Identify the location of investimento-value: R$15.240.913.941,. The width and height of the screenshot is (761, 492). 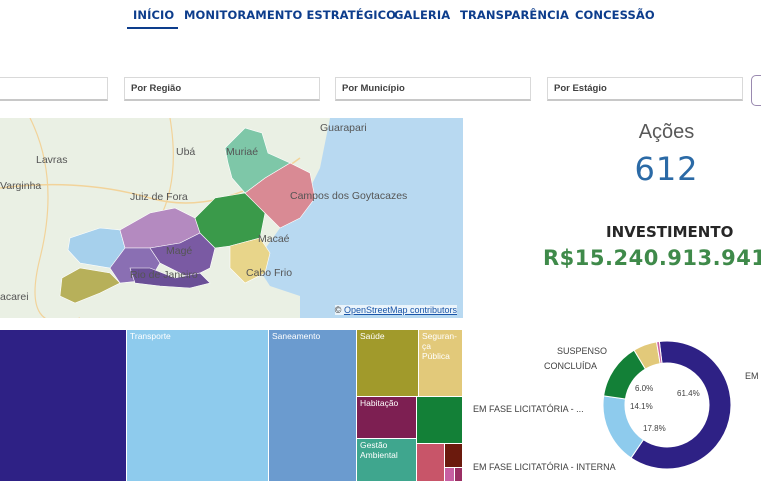
(652, 258).